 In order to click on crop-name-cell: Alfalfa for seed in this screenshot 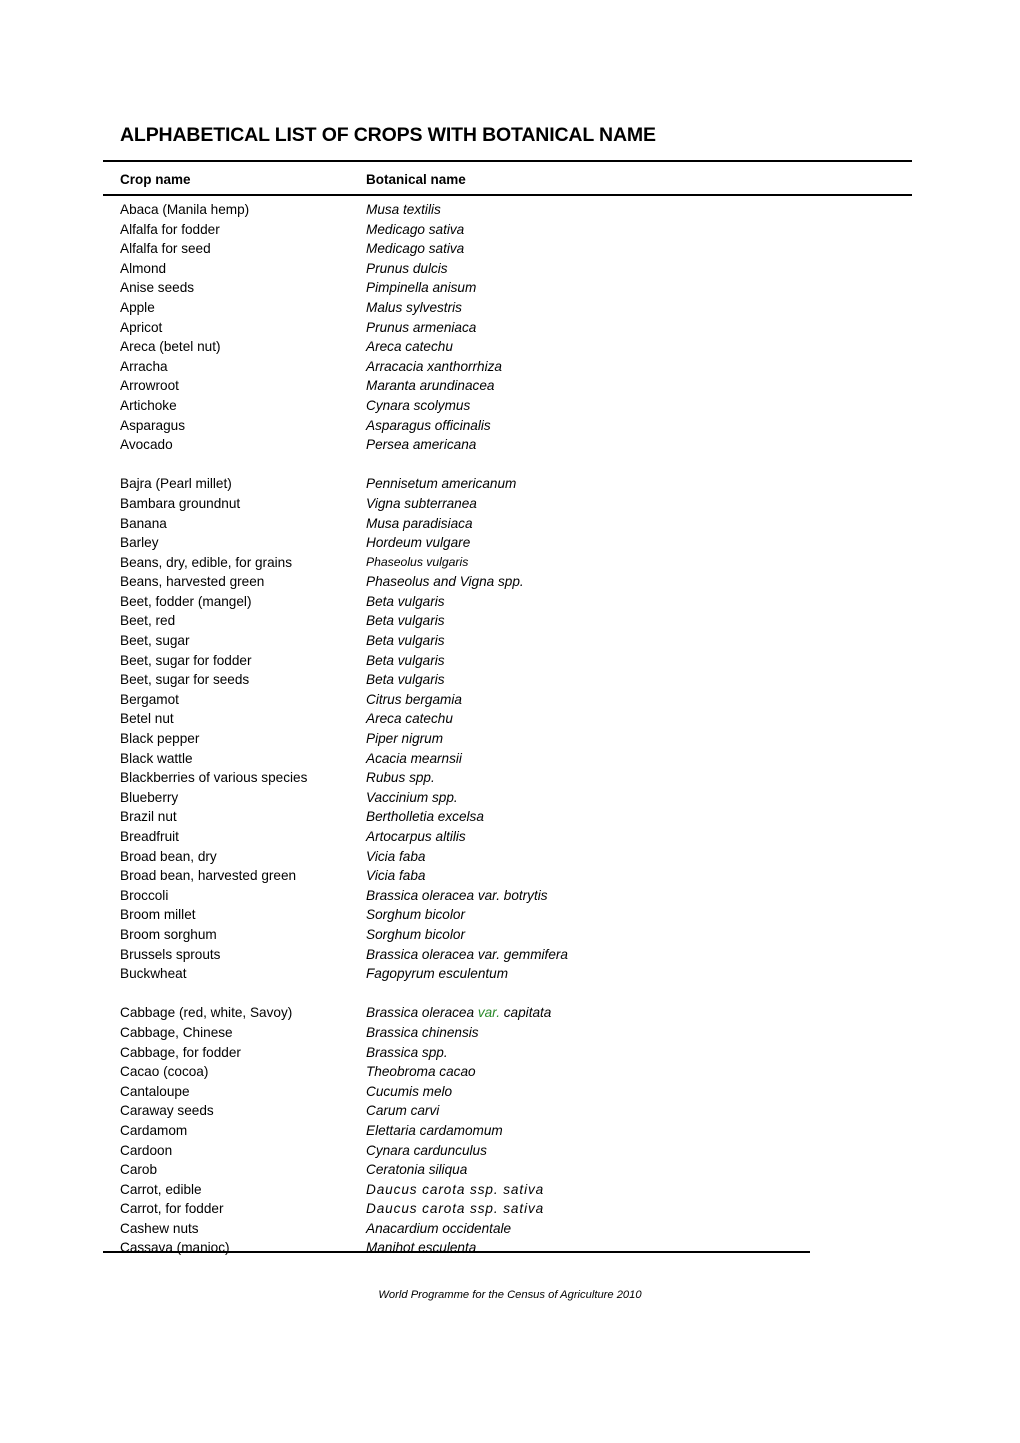, I will do `click(165, 249)`.